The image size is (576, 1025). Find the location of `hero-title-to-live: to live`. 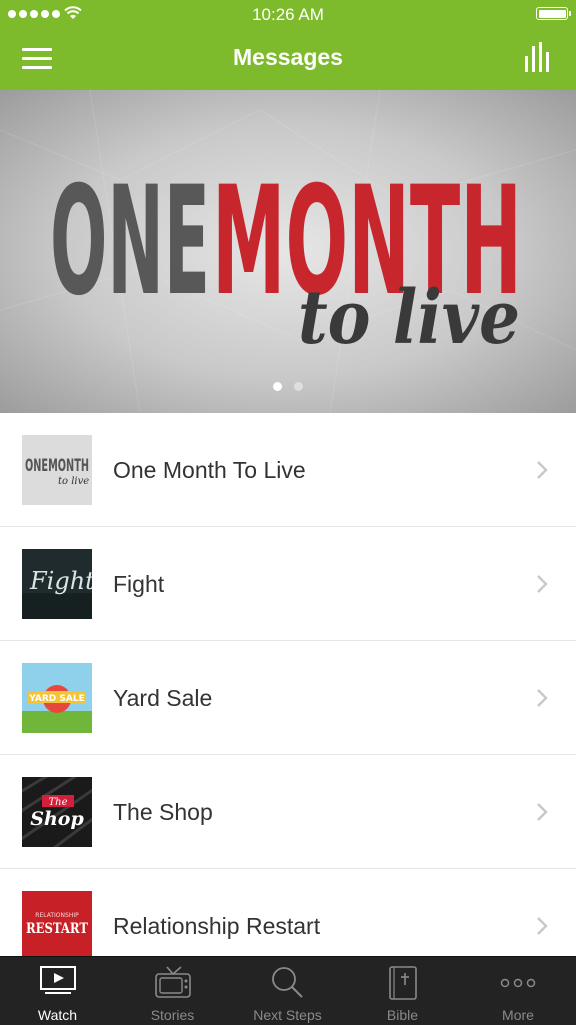

hero-title-to-live: to live is located at coordinates (409, 318).